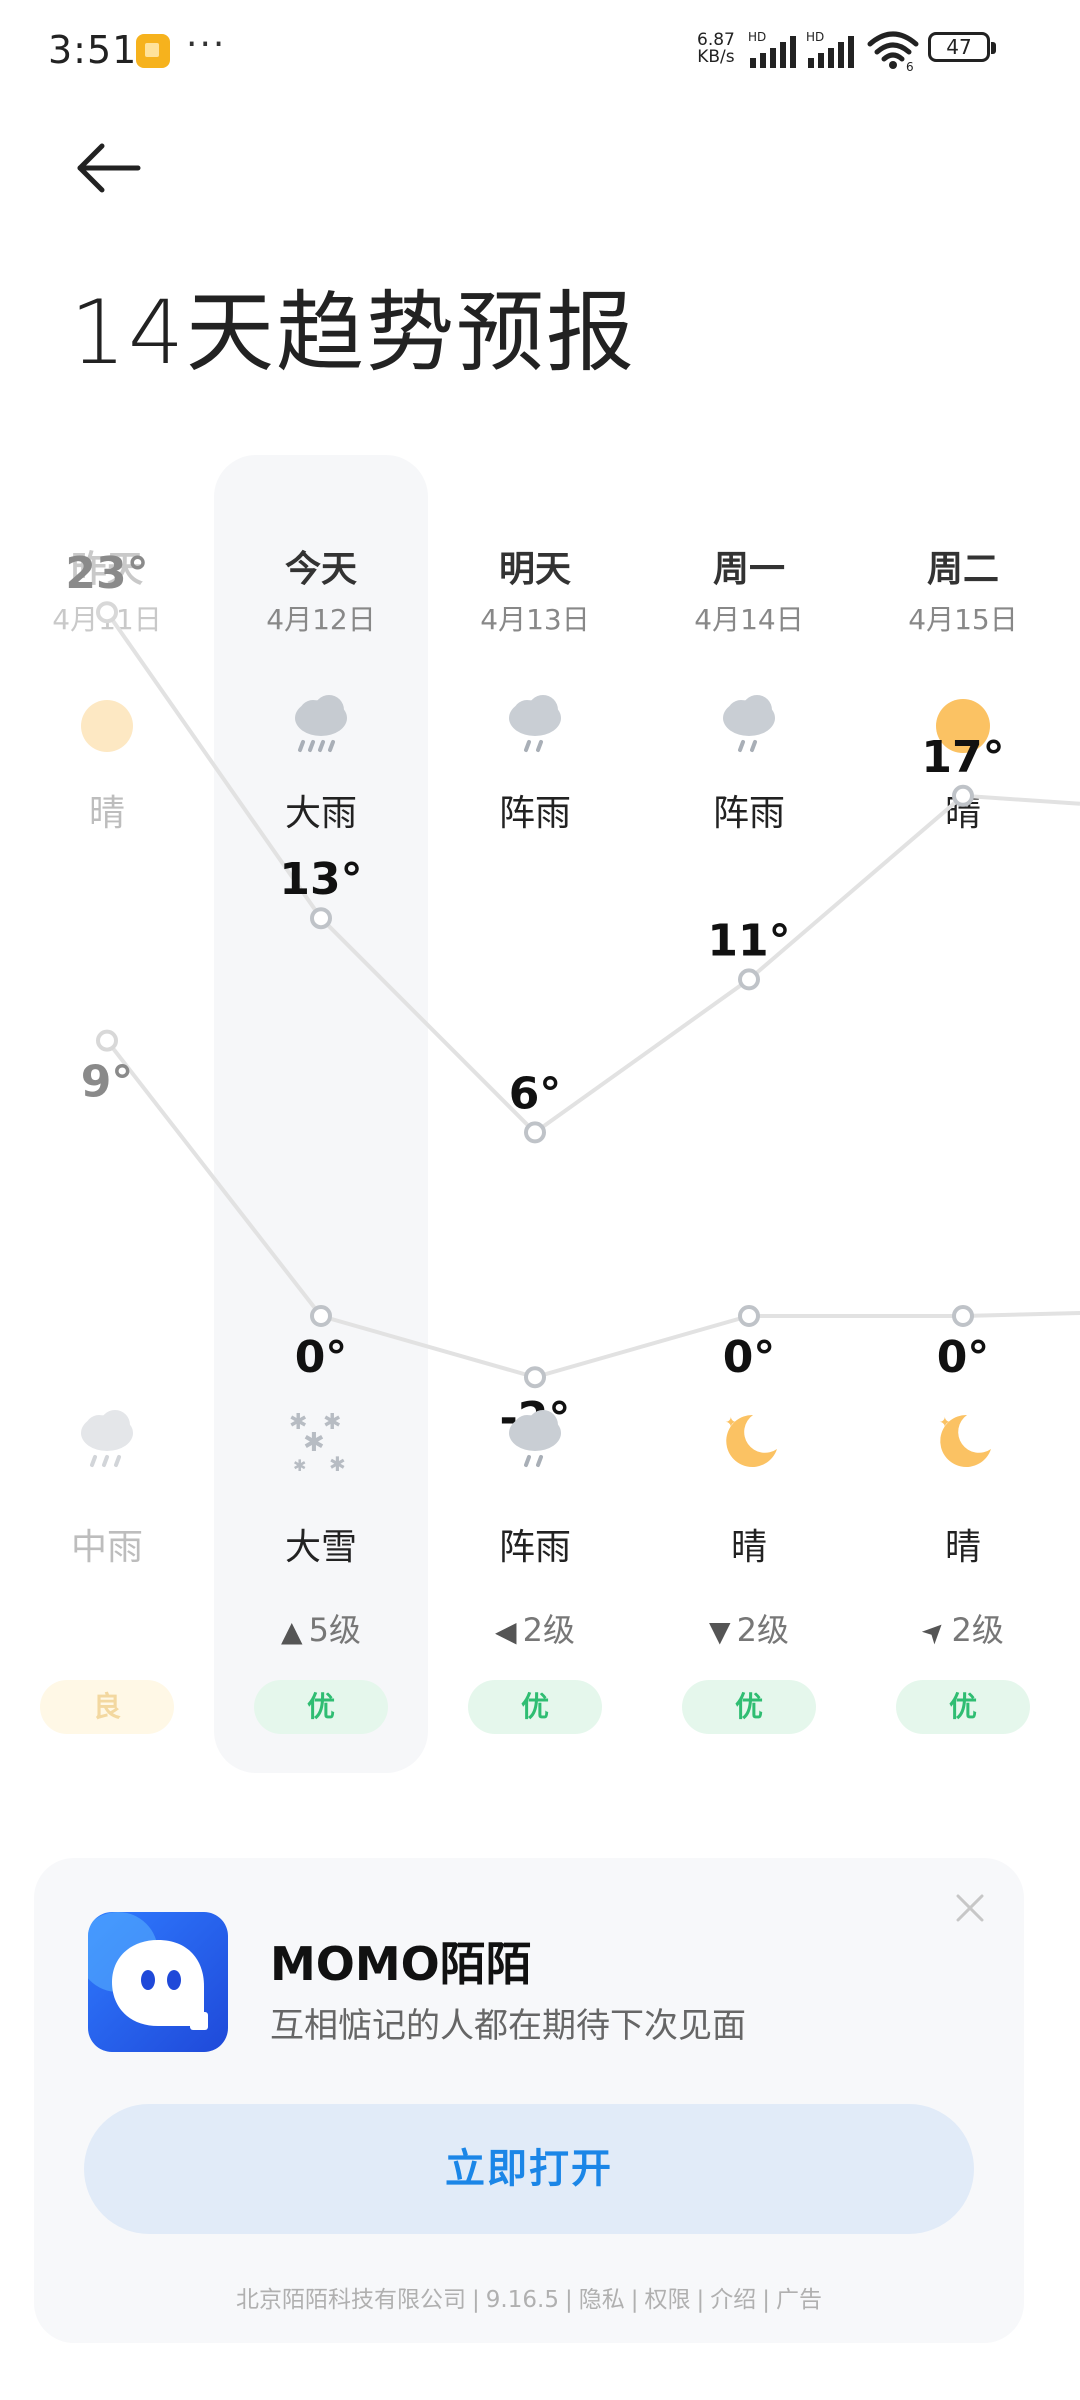  Describe the element at coordinates (292, 1631) in the screenshot. I see `wind-direction-icon: ▲` at that location.